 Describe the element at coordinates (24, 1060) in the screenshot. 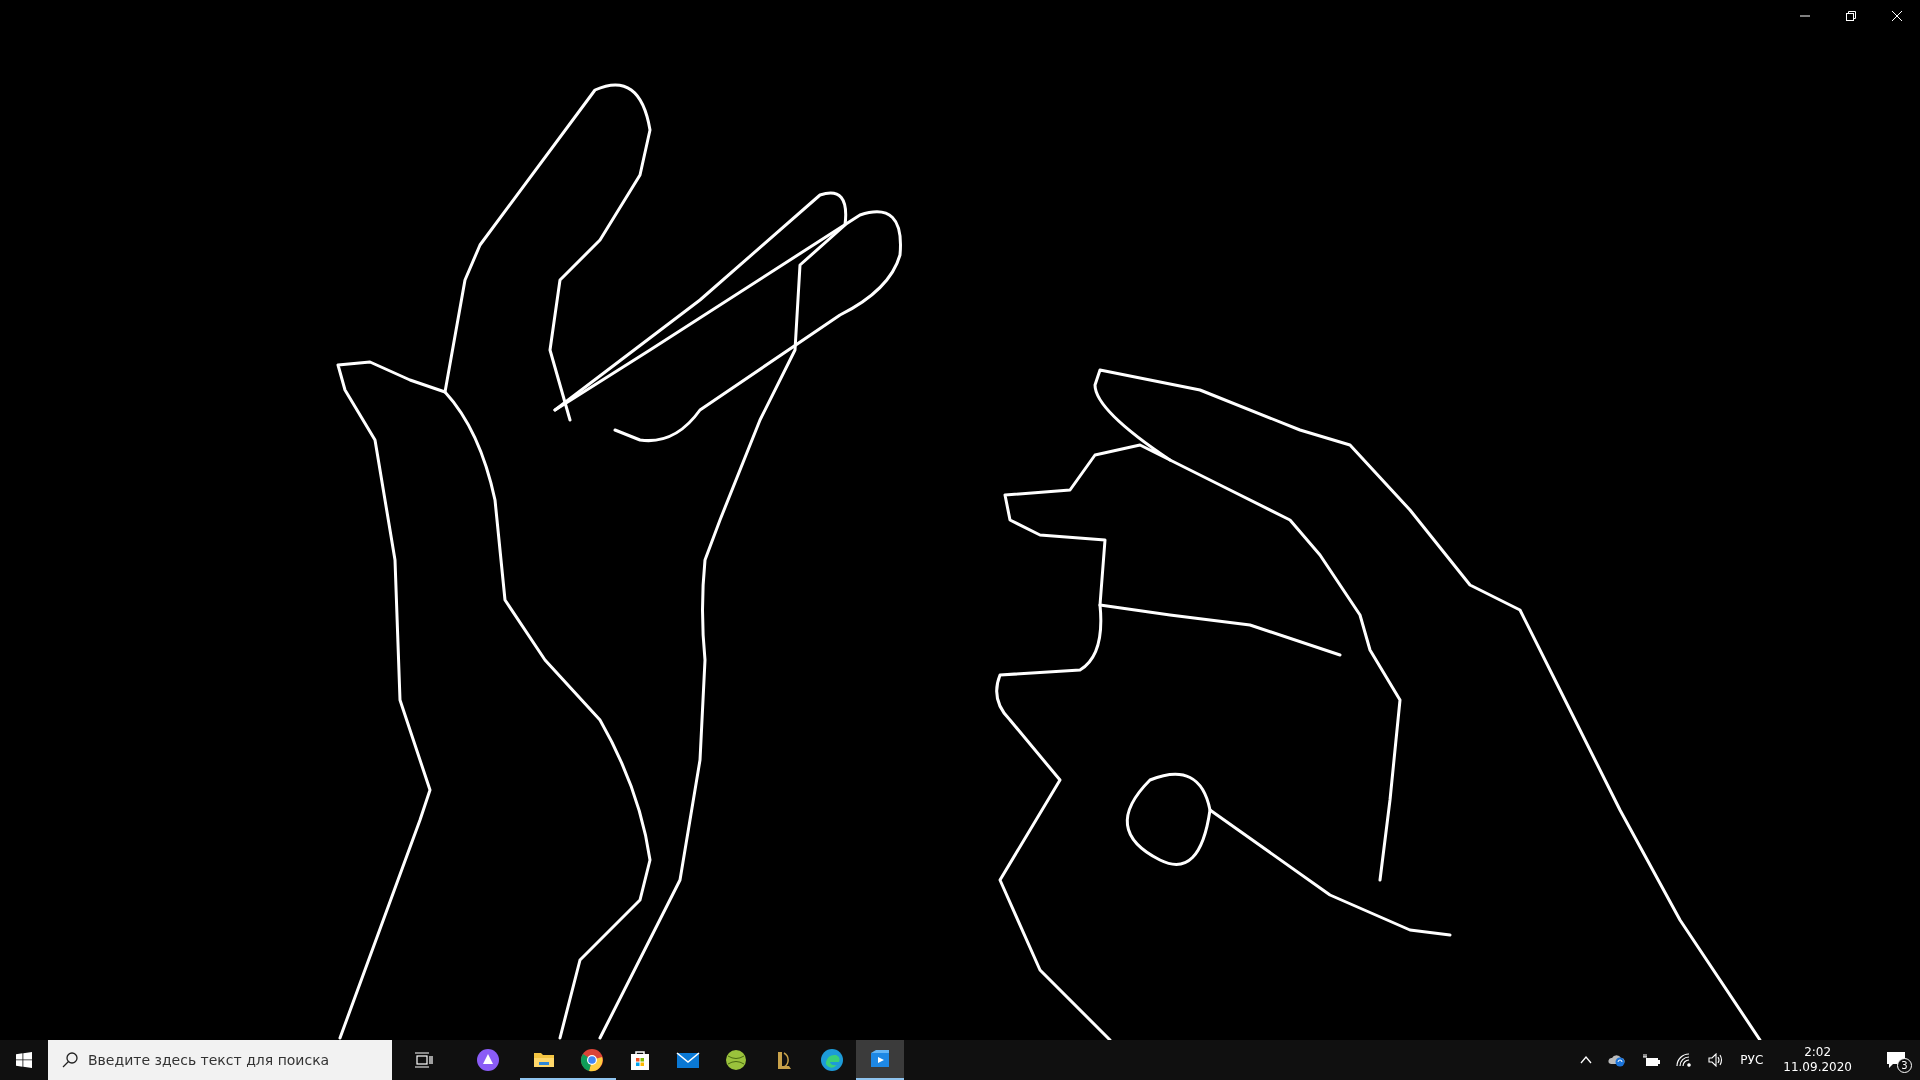

I see `windows-logo-icon` at that location.